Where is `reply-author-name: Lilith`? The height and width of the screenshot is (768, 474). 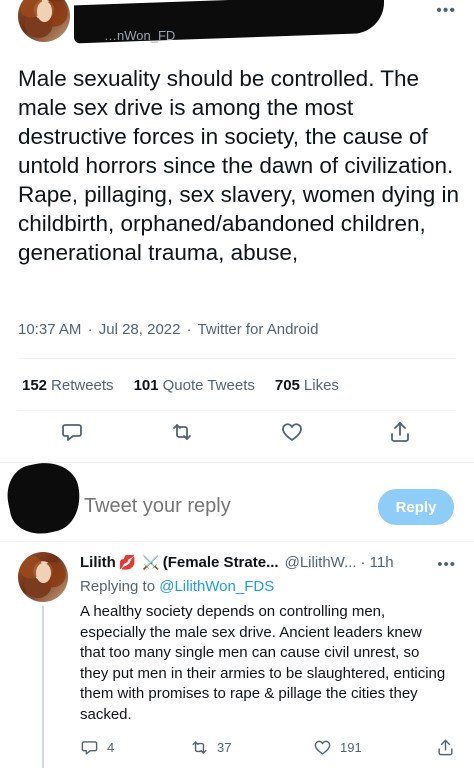
reply-author-name: Lilith is located at coordinates (98, 562).